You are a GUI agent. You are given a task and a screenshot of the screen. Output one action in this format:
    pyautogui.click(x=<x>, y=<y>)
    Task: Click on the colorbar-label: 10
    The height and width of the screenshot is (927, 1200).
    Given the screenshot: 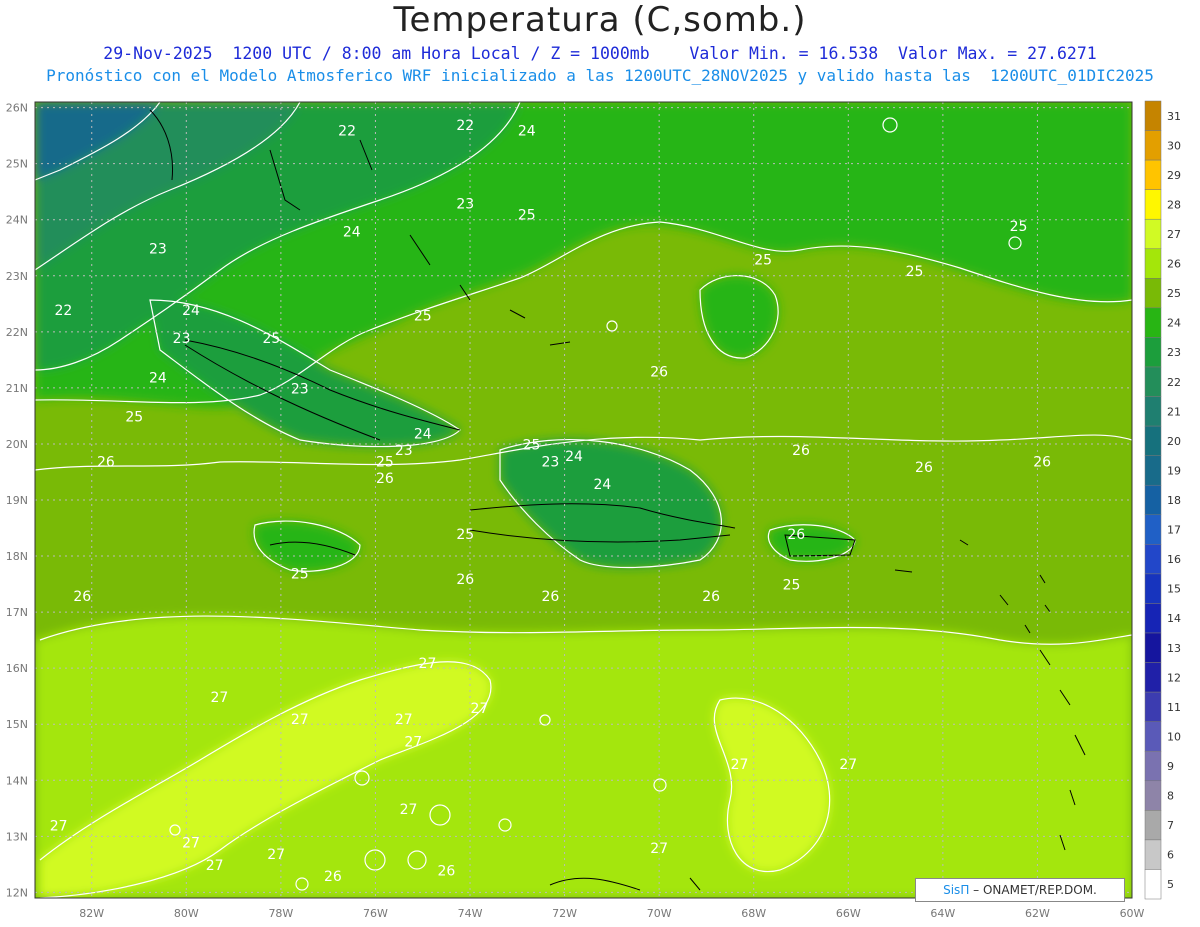 What is the action you would take?
    pyautogui.click(x=1174, y=736)
    